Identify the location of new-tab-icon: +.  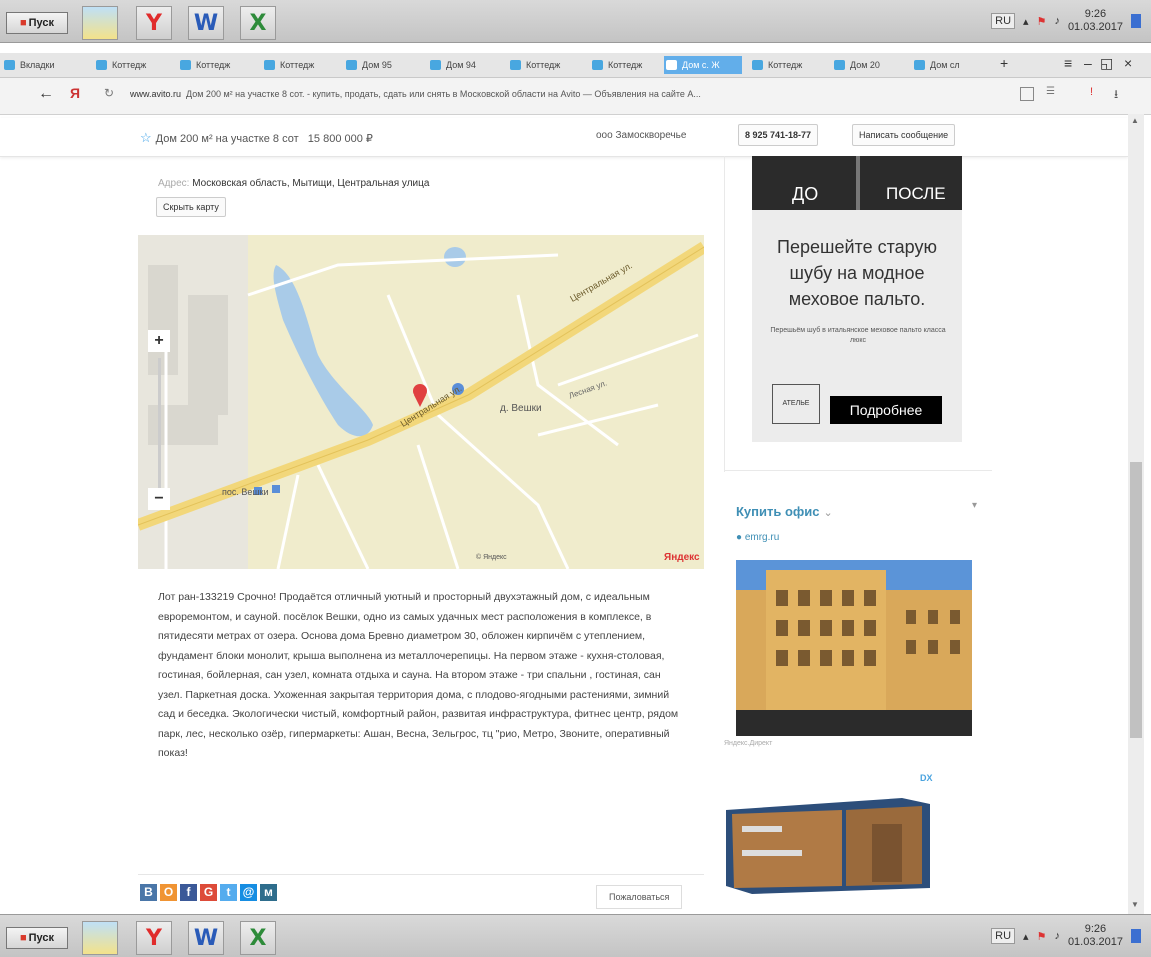
(1004, 63).